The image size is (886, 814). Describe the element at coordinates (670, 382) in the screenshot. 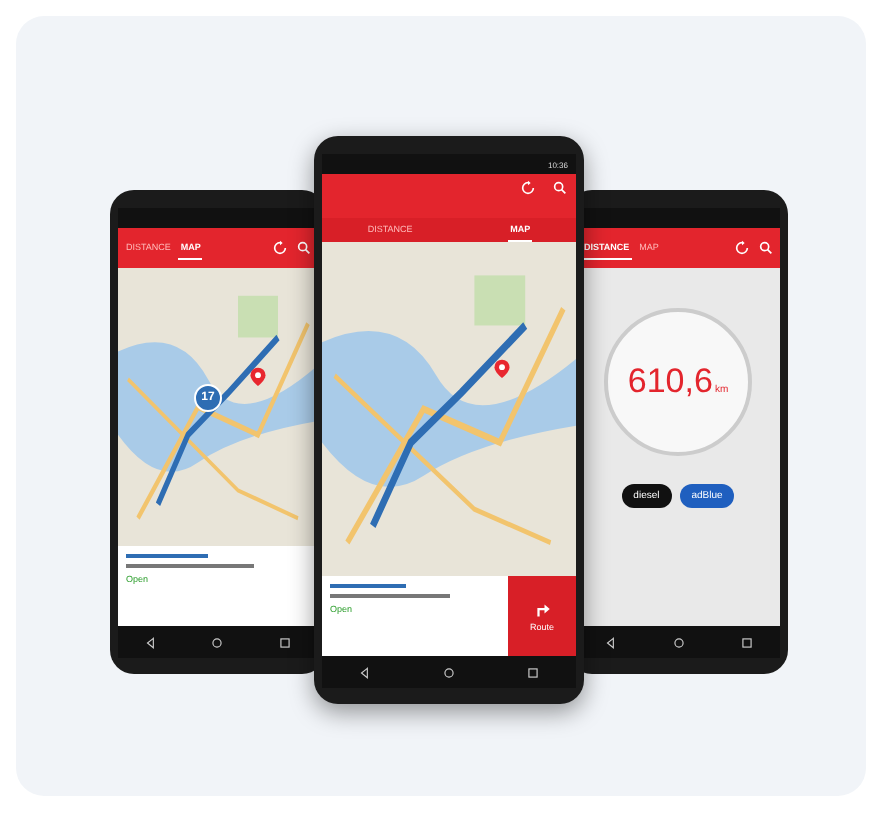

I see `distance-value: 610,6` at that location.